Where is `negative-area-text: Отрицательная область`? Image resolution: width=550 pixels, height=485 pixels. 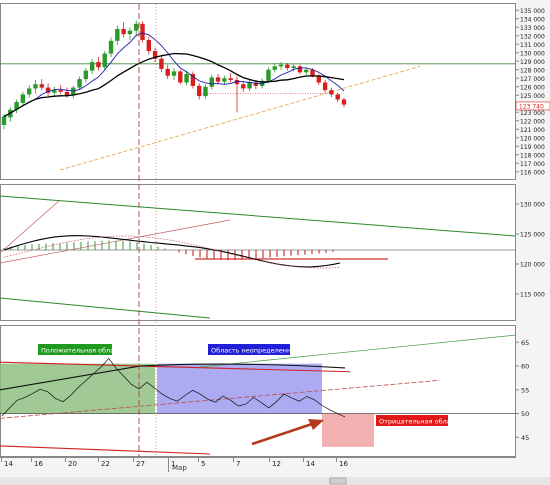
negative-area-text: Отрицательная область is located at coordinates (420, 422).